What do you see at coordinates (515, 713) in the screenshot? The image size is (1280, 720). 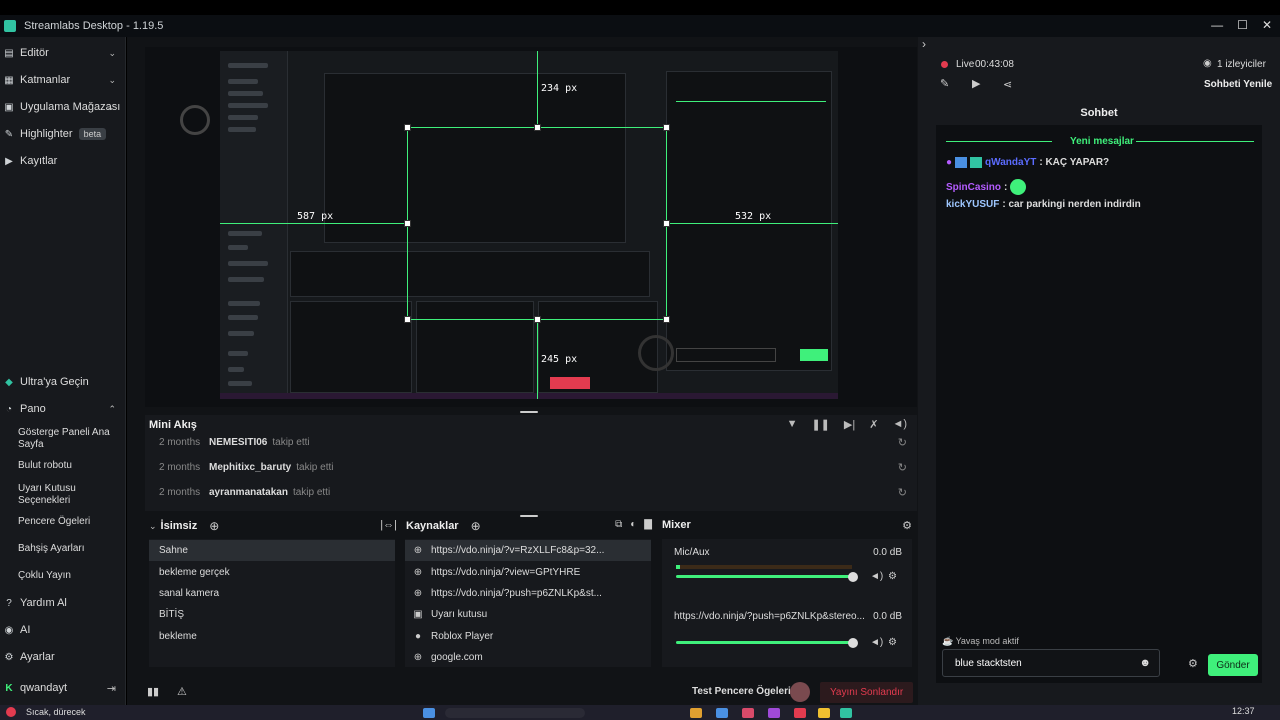 I see `search-box` at bounding box center [515, 713].